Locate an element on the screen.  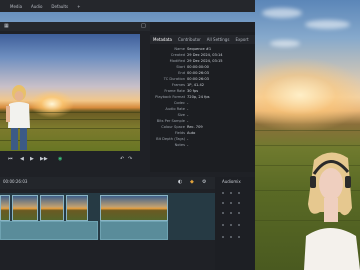
redo-icon: ↷ is located at coordinates (130, 159).